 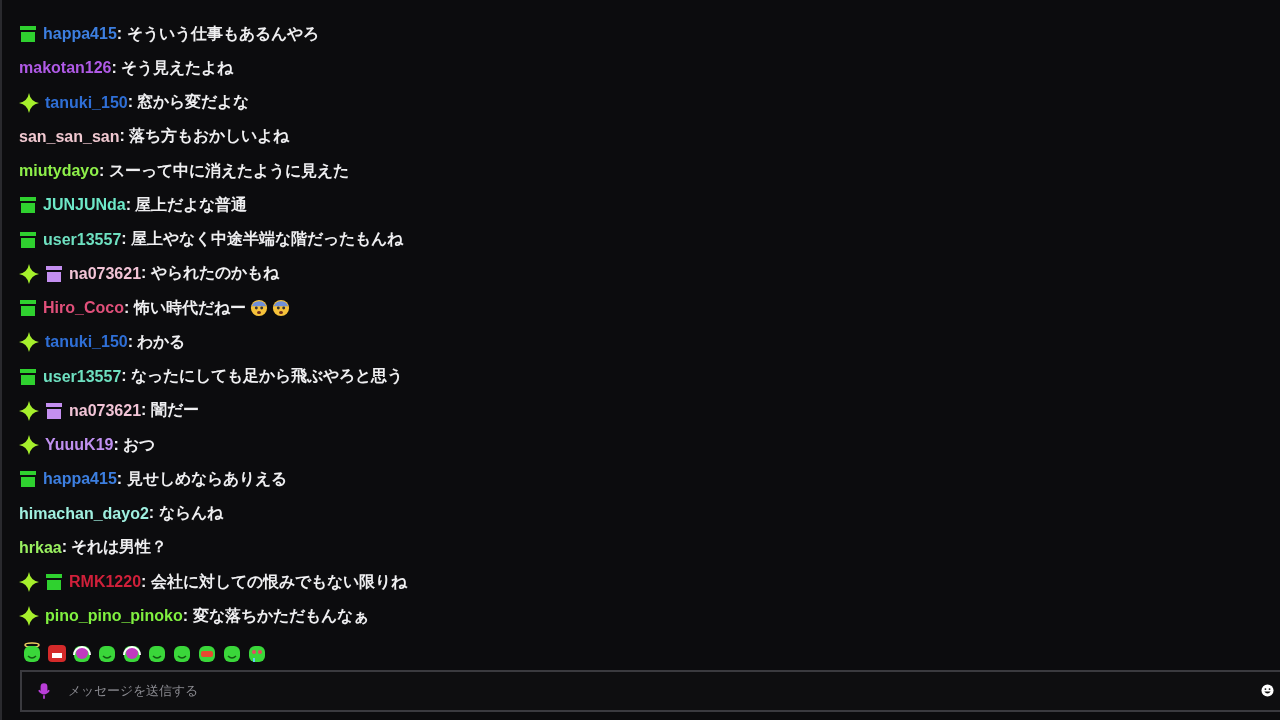 I want to click on emote-icon, so click(x=32, y=652).